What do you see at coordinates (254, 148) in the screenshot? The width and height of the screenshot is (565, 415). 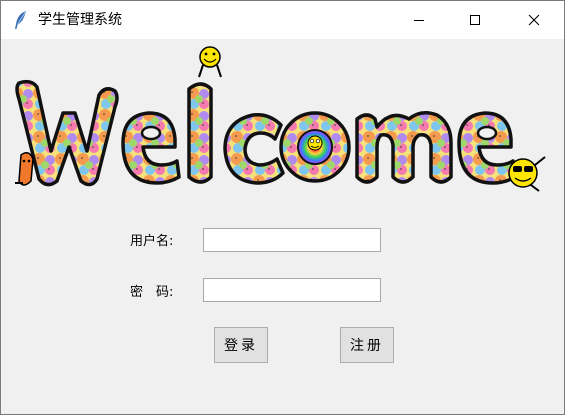 I see `banner-letter-c` at bounding box center [254, 148].